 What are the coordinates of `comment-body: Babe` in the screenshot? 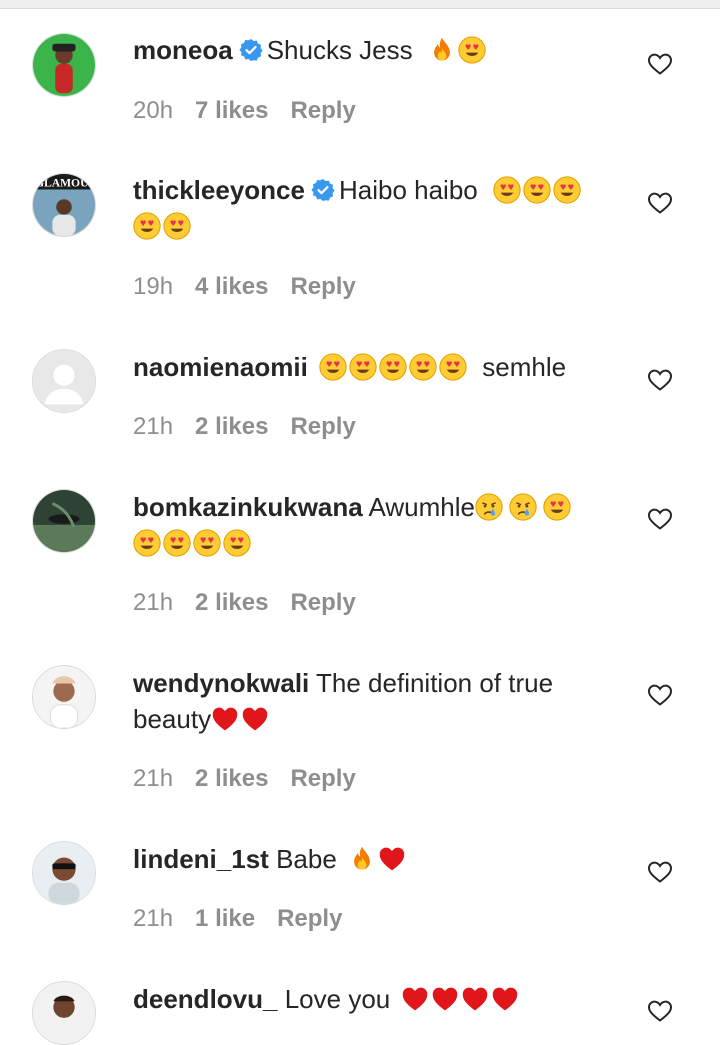 It's located at (306, 859).